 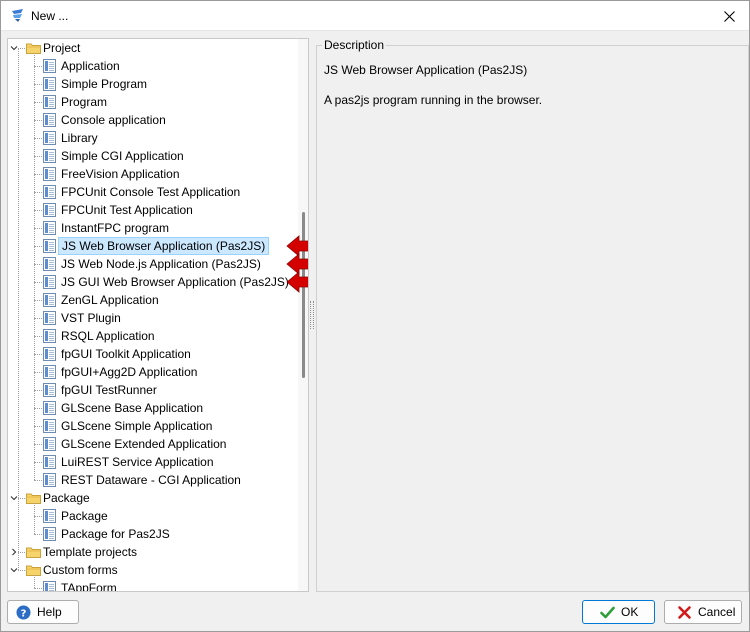 I want to click on help-button: ? Help, so click(x=43, y=612).